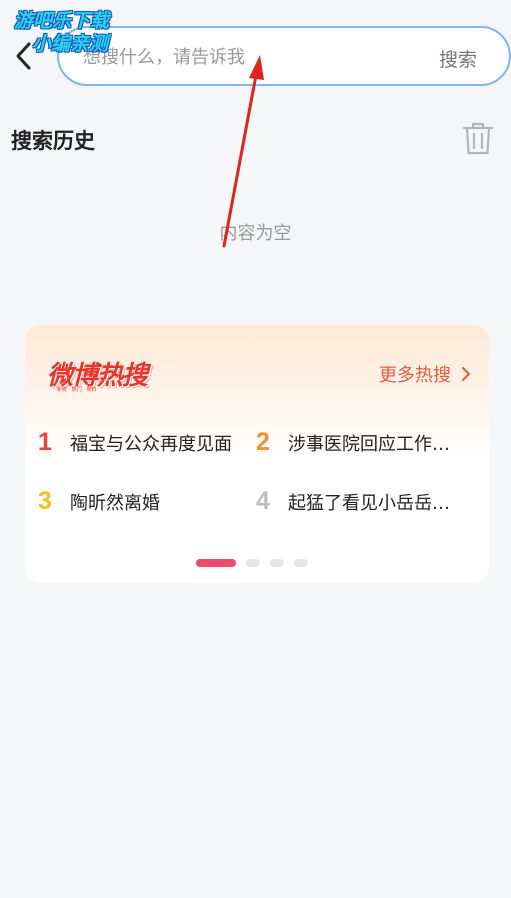  Describe the element at coordinates (263, 442) in the screenshot. I see `hot-rank: 2` at that location.